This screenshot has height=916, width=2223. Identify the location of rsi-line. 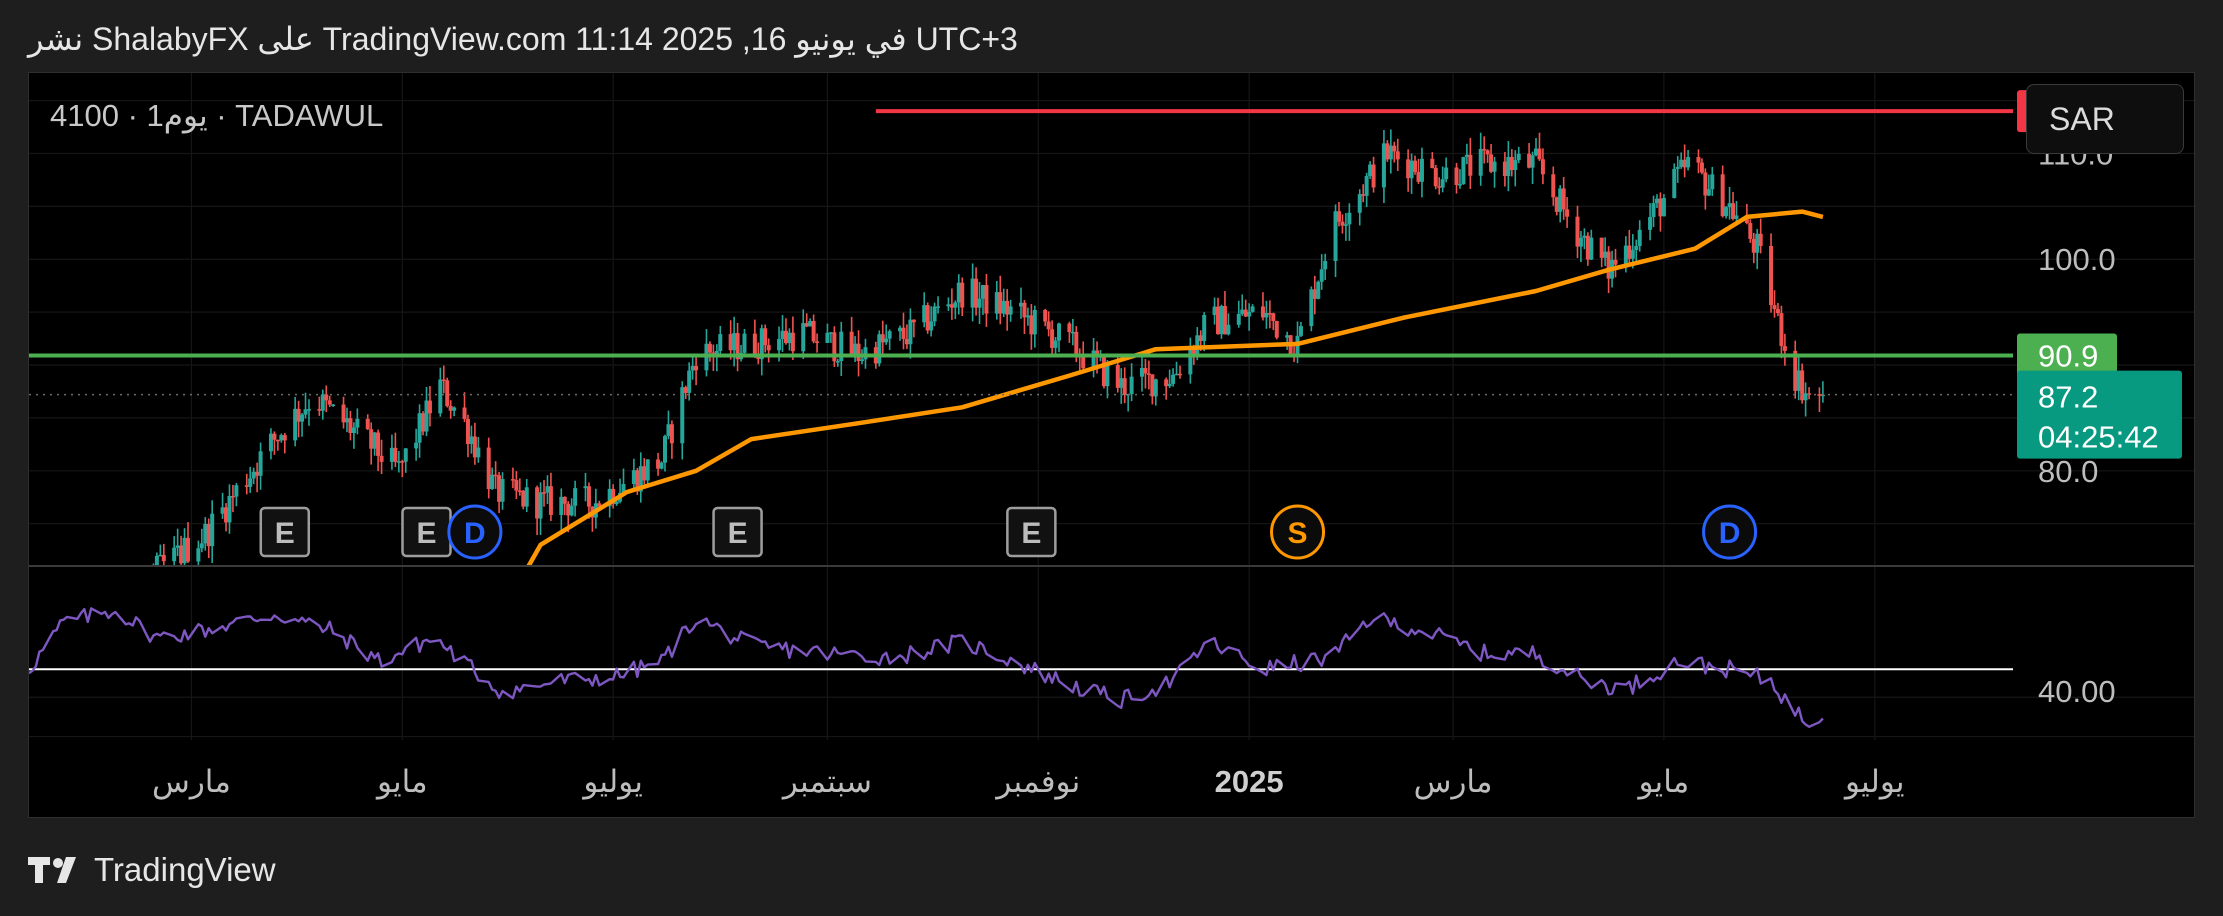
(926, 667).